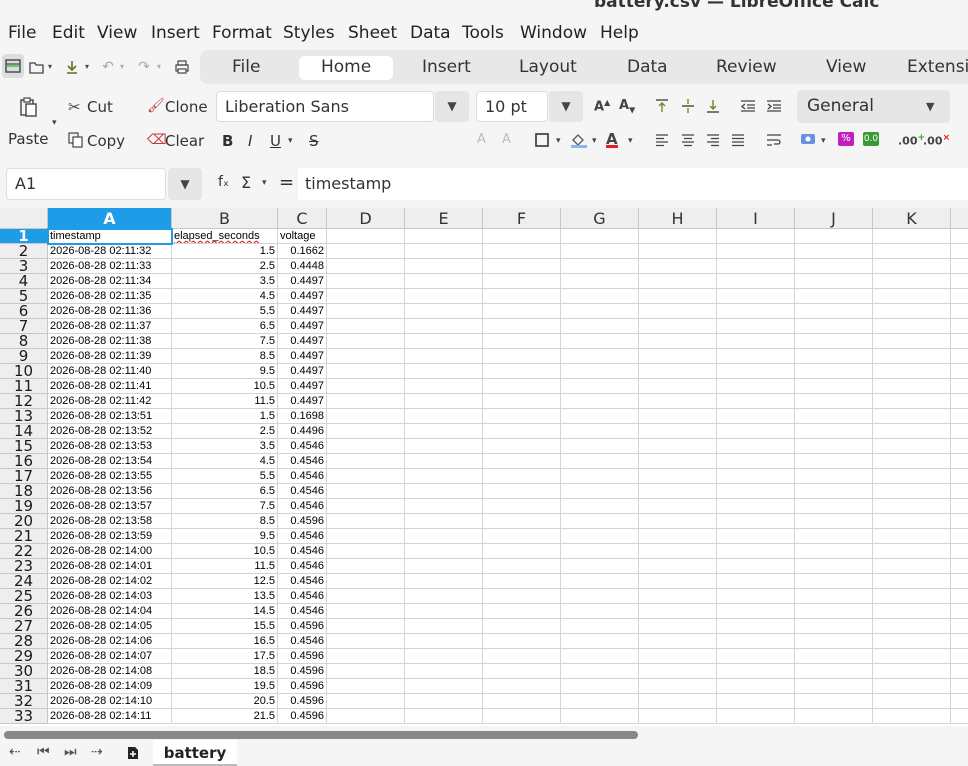 This screenshot has width=968, height=766. Describe the element at coordinates (246, 68) in the screenshot. I see `tab-file: File` at that location.